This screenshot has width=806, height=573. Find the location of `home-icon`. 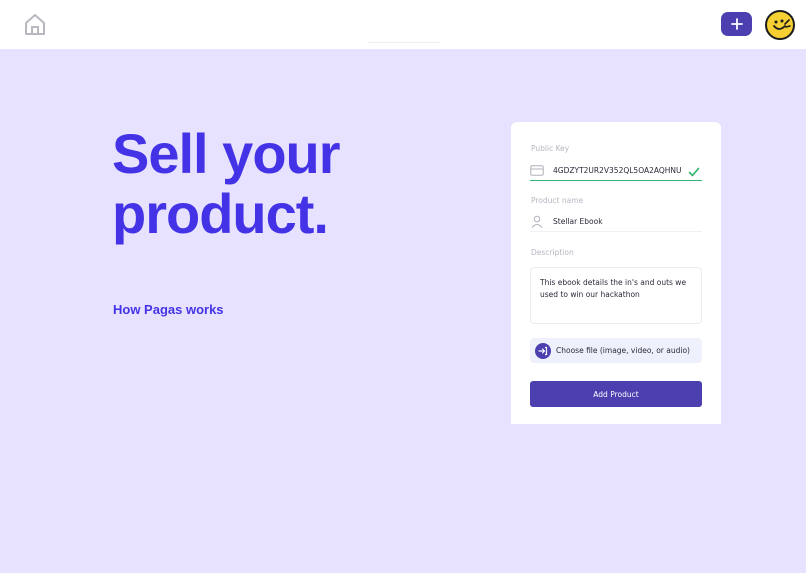

home-icon is located at coordinates (35, 24).